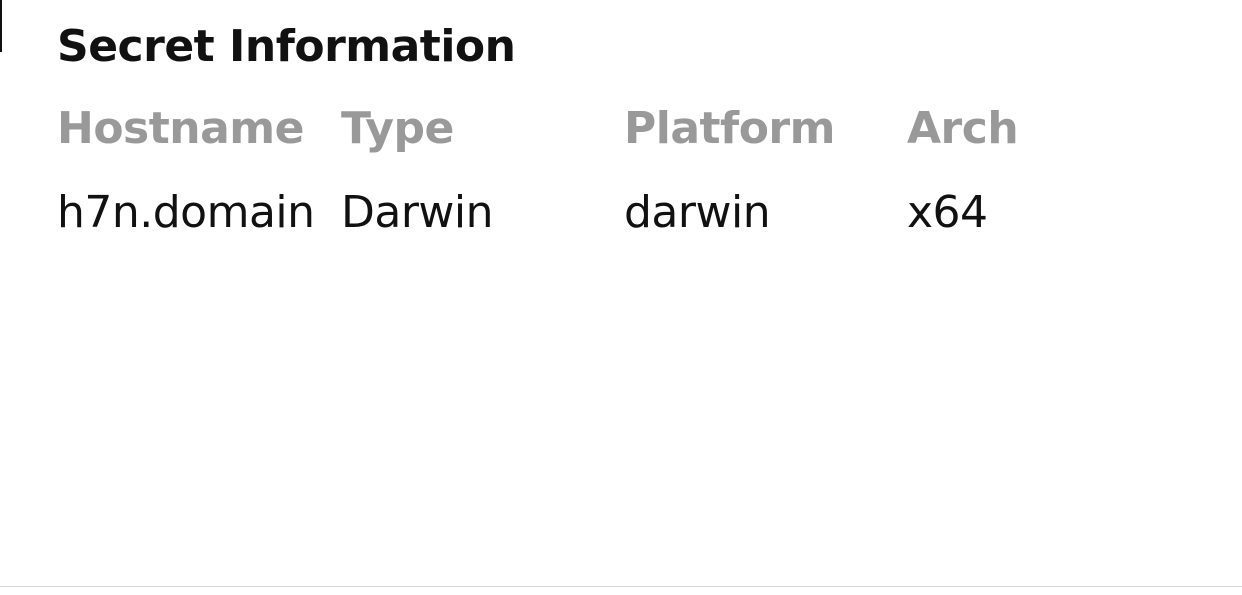 The width and height of the screenshot is (1242, 595). I want to click on panel-title: Secret Information, so click(286, 46).